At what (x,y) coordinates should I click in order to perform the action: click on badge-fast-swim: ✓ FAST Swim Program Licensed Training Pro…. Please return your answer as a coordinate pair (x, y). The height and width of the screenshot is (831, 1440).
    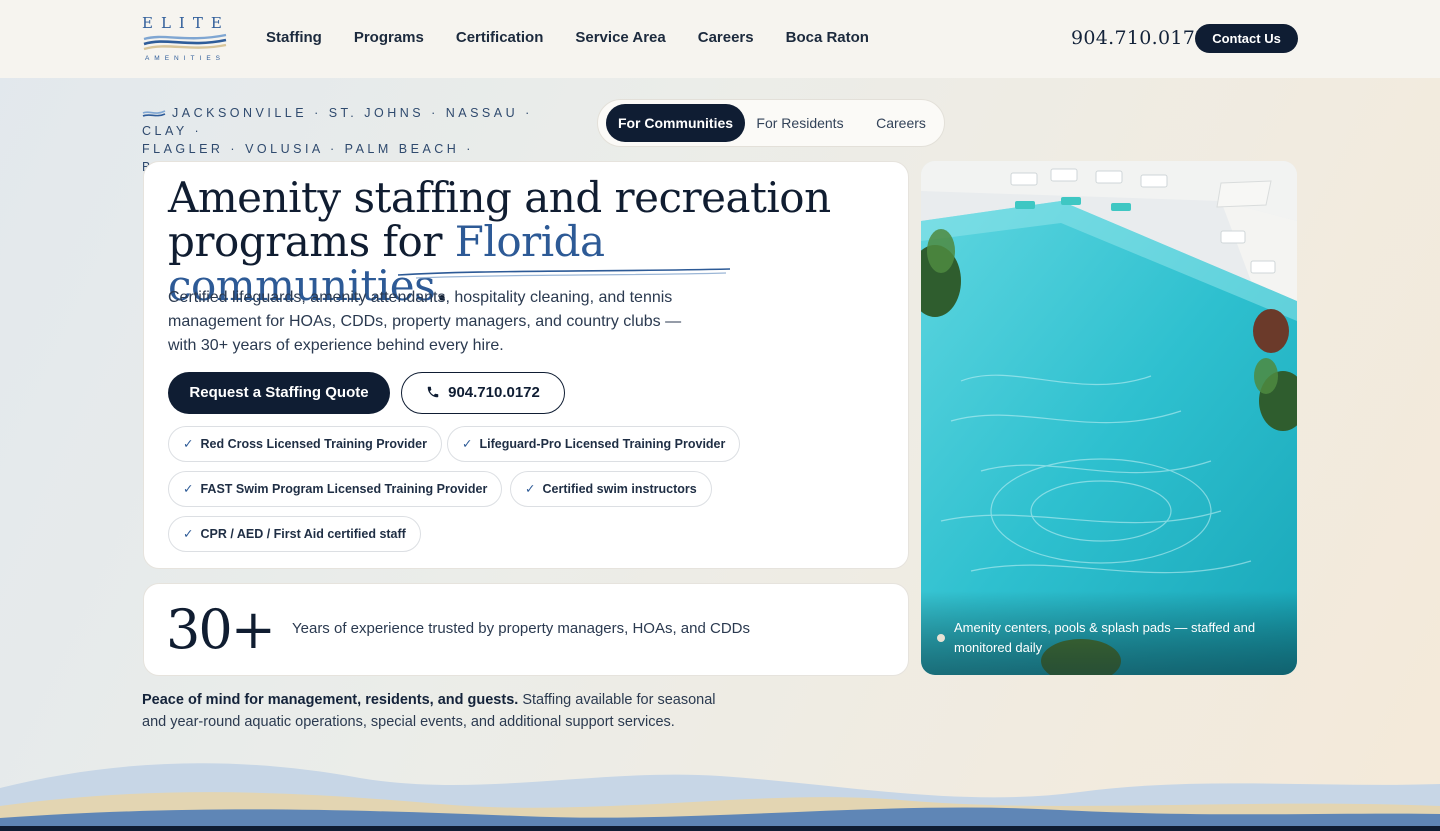
    Looking at the image, I should click on (335, 489).